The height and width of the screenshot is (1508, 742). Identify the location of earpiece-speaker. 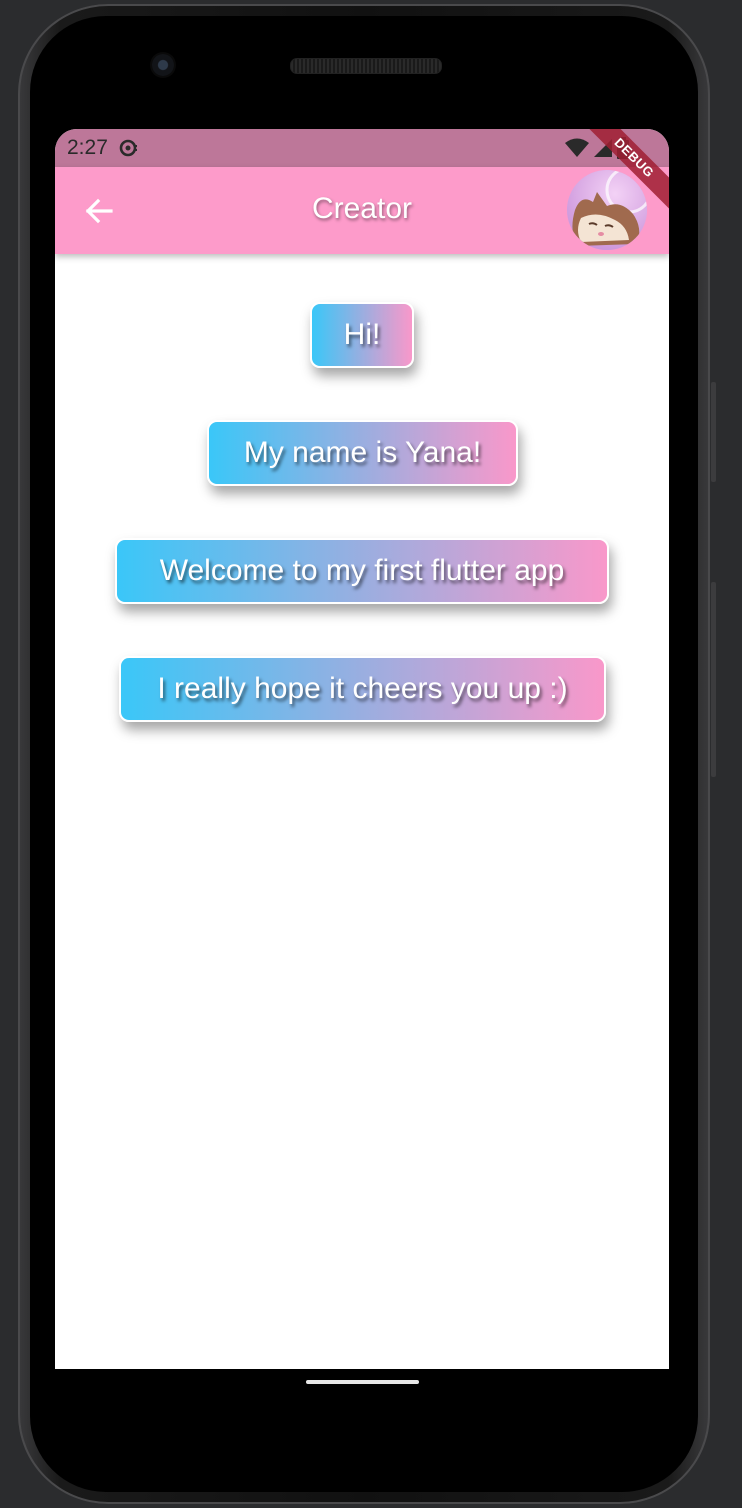
(366, 66).